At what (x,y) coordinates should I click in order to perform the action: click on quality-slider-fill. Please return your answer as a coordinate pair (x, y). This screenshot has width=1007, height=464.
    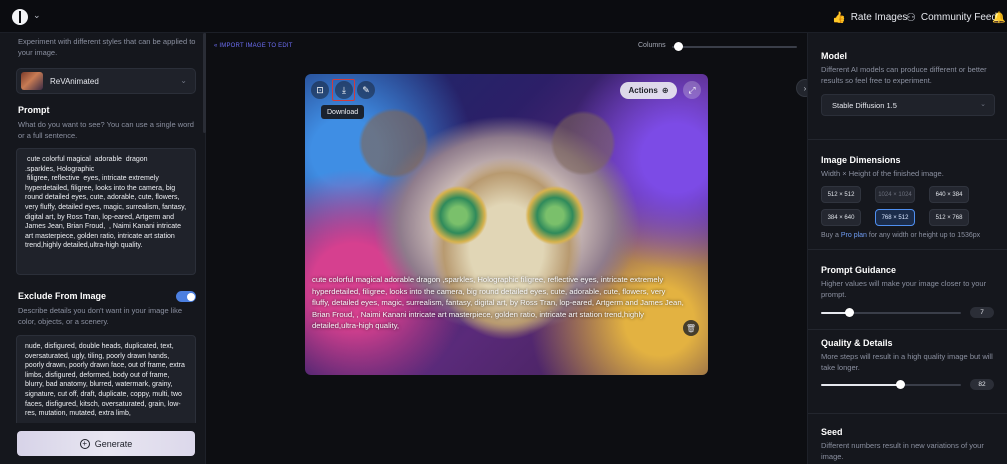
    Looking at the image, I should click on (861, 385).